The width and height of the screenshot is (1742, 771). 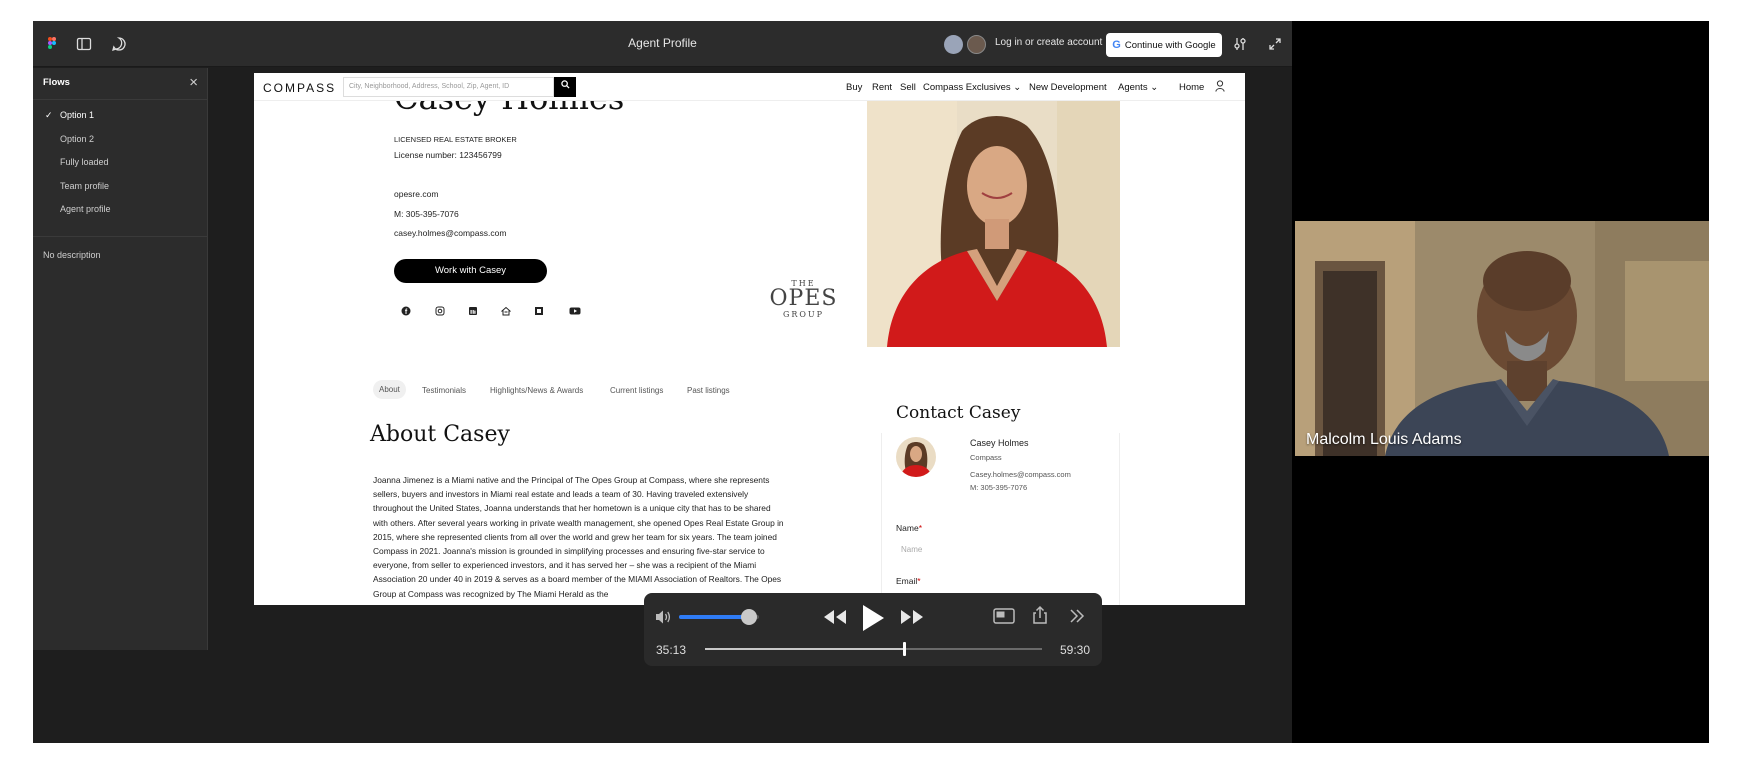 What do you see at coordinates (575, 311) in the screenshot?
I see `youtube-icon` at bounding box center [575, 311].